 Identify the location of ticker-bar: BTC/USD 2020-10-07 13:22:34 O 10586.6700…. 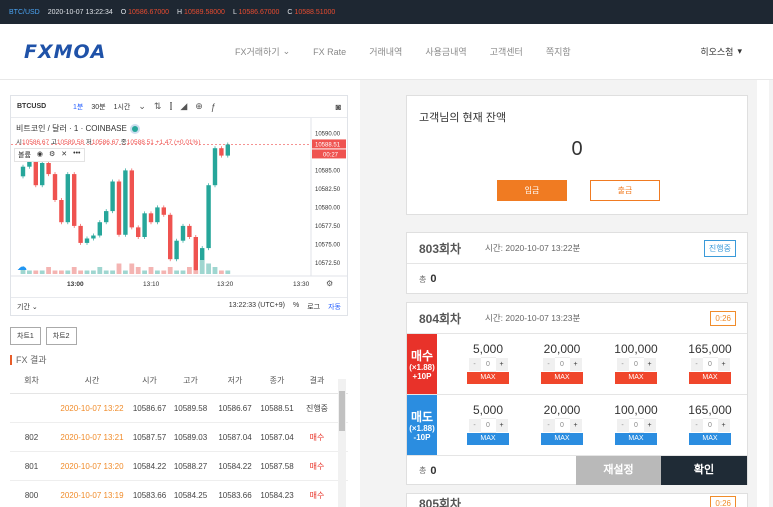
(386, 12).